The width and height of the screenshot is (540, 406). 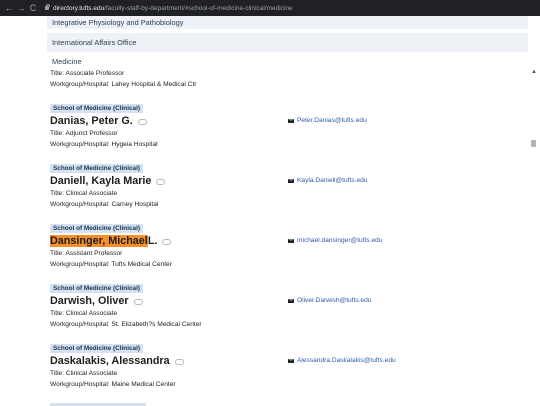 What do you see at coordinates (340, 240) in the screenshot?
I see `email-text: michael.dansinger@tufts.edu` at bounding box center [340, 240].